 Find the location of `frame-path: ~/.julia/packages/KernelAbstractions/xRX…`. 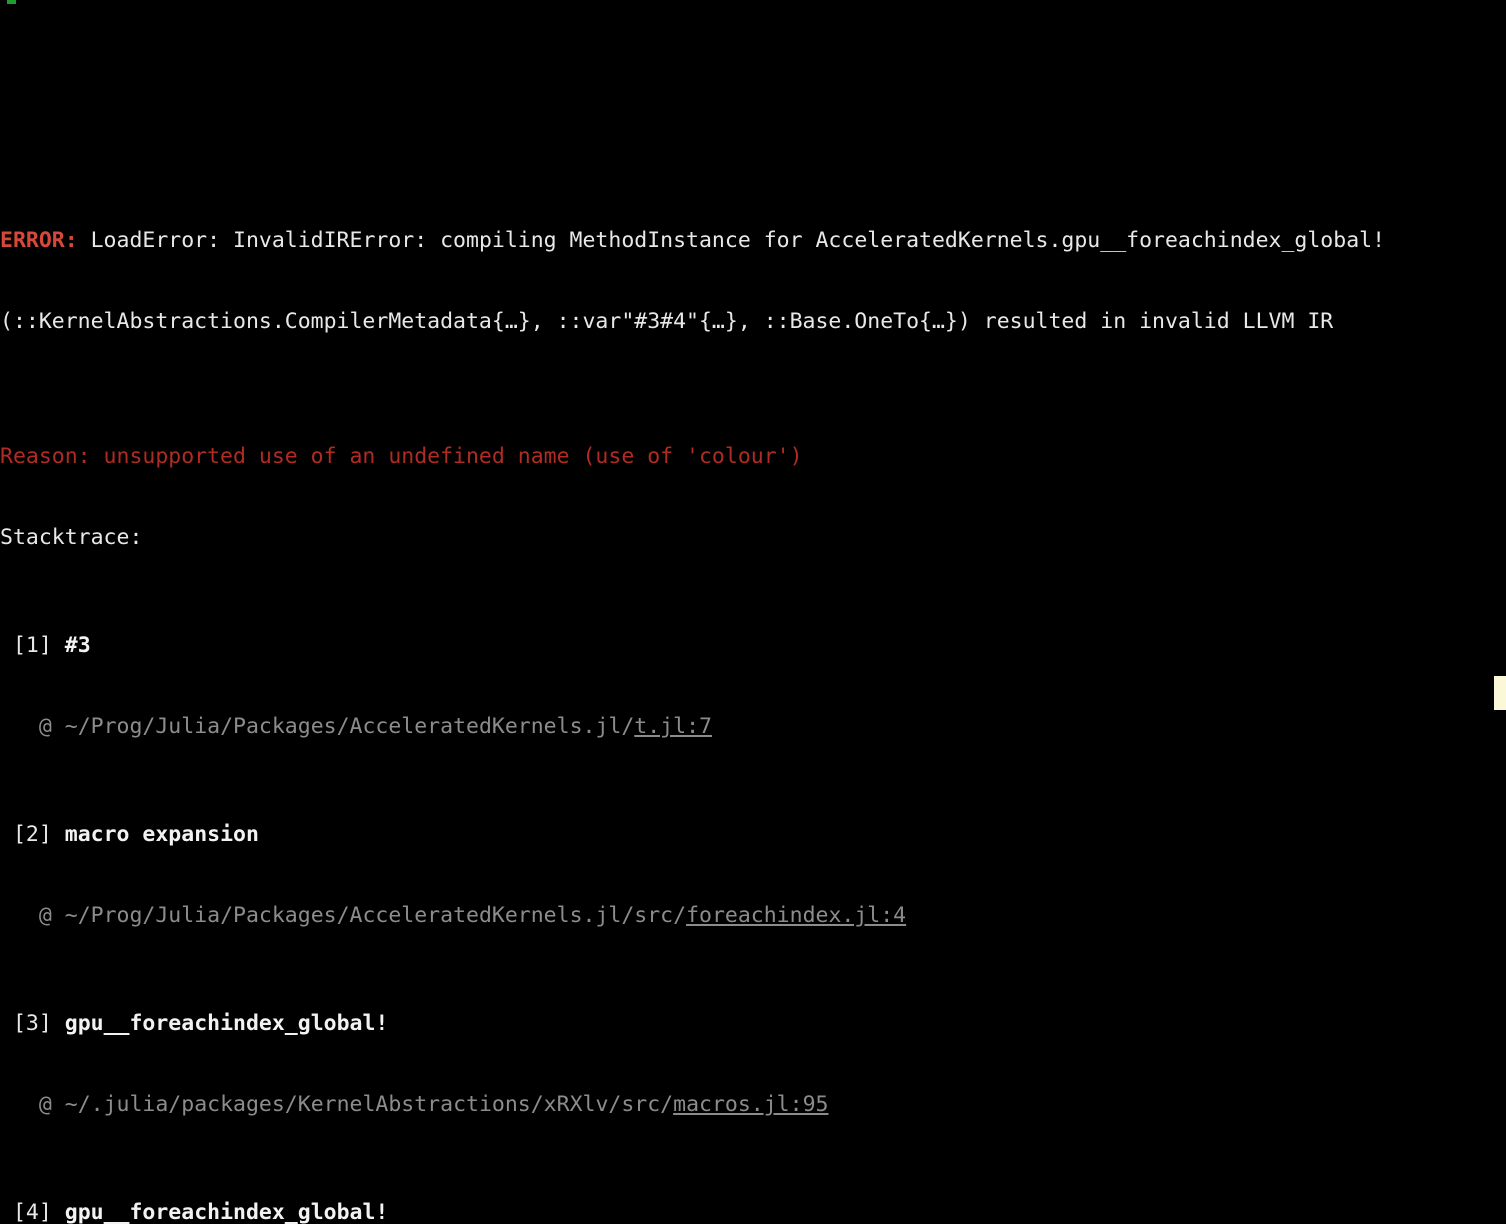

frame-path: ~/.julia/packages/KernelAbstractions/xRX… is located at coordinates (369, 1104).